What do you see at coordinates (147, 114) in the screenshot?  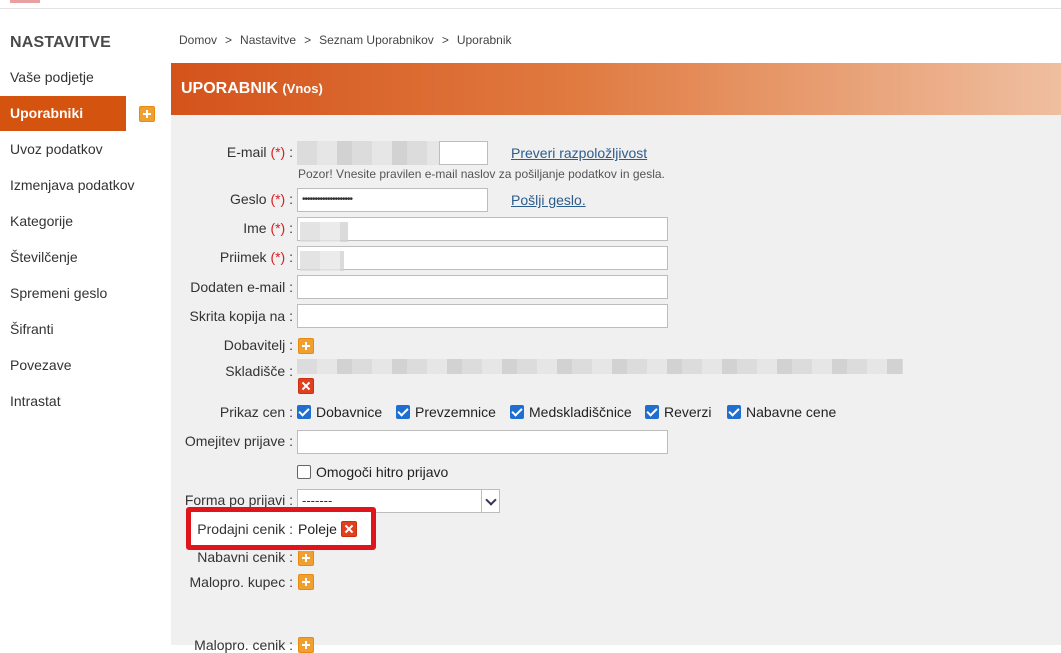 I see `add-user-icon` at bounding box center [147, 114].